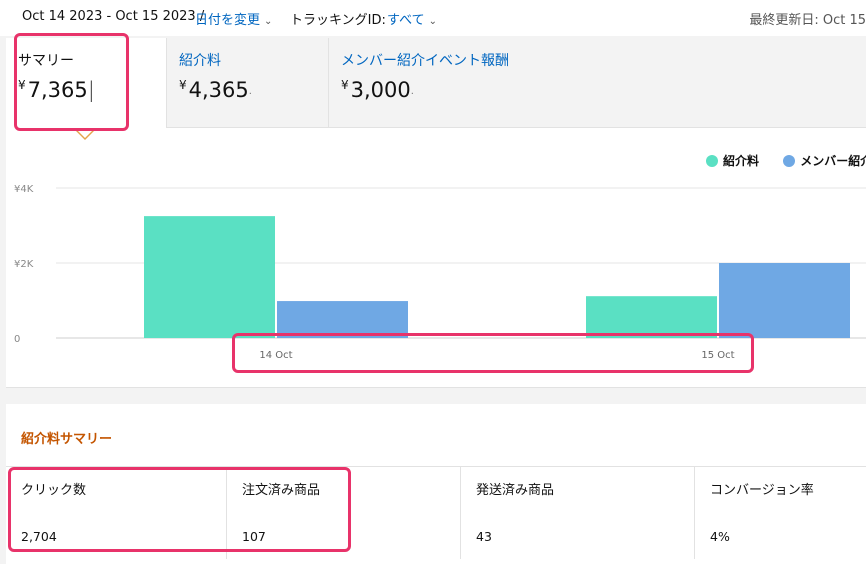  Describe the element at coordinates (113, 16) in the screenshot. I see `date-range: Oct 14 2023 - Oct 15 2023 /` at that location.